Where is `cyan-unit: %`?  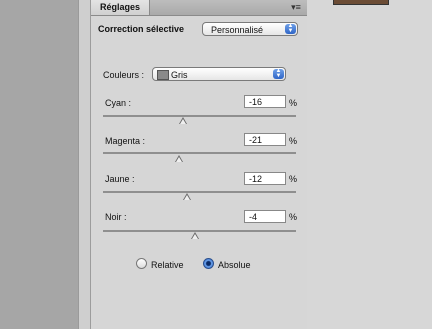
cyan-unit: % is located at coordinates (293, 103).